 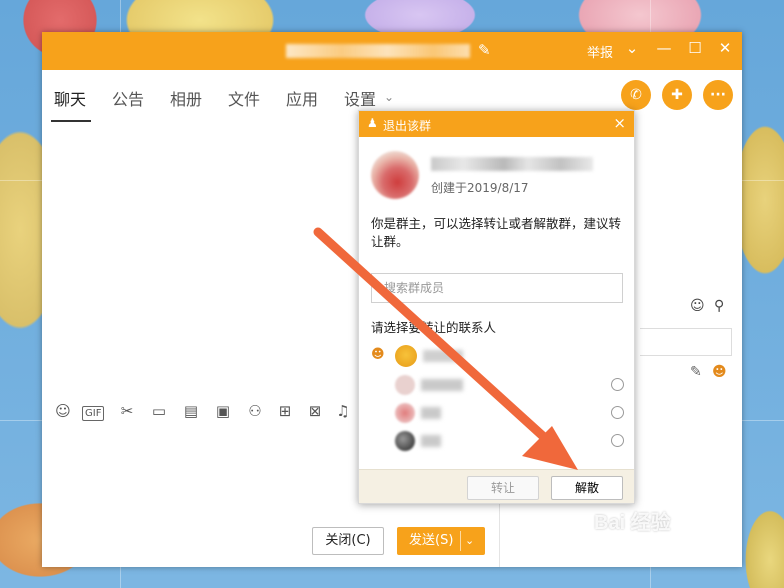 I want to click on send-button: 发送(S) ⌄, so click(x=441, y=541).